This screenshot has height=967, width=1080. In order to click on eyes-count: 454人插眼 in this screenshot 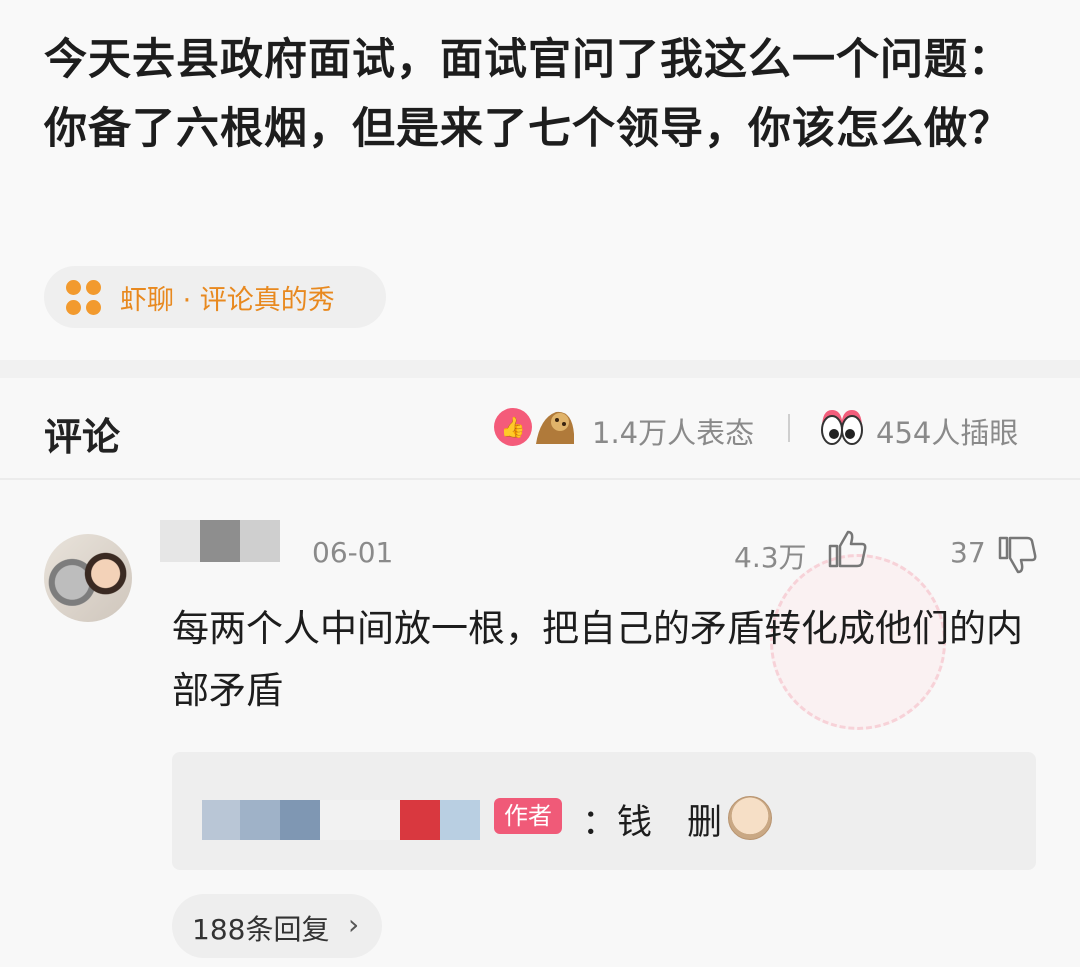, I will do `click(947, 431)`.